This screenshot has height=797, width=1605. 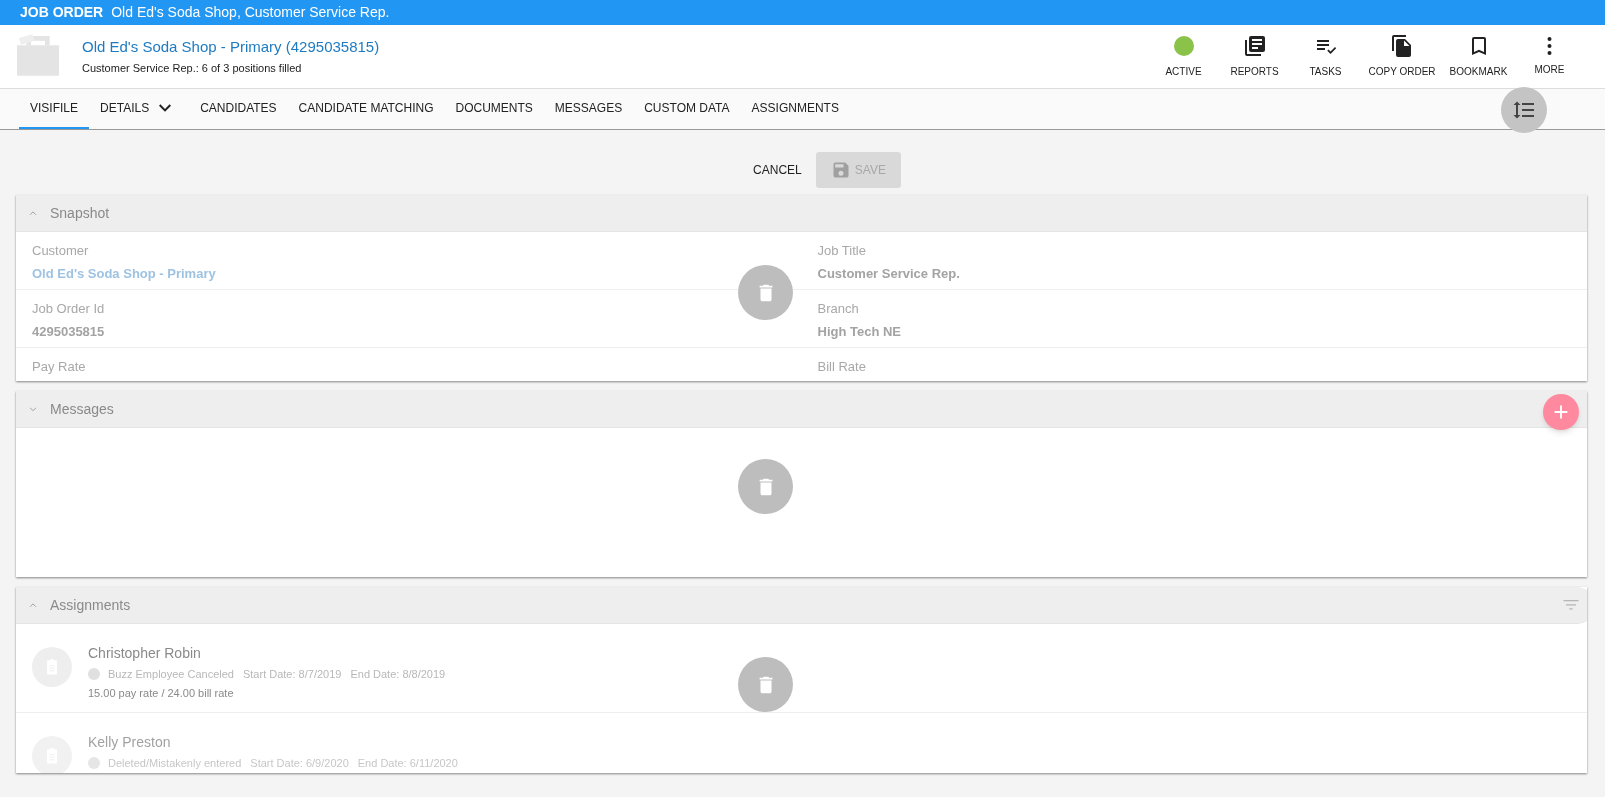 What do you see at coordinates (192, 69) in the screenshot?
I see `positions-text: Customer Service Rep.: 6 of 3 positions filled` at bounding box center [192, 69].